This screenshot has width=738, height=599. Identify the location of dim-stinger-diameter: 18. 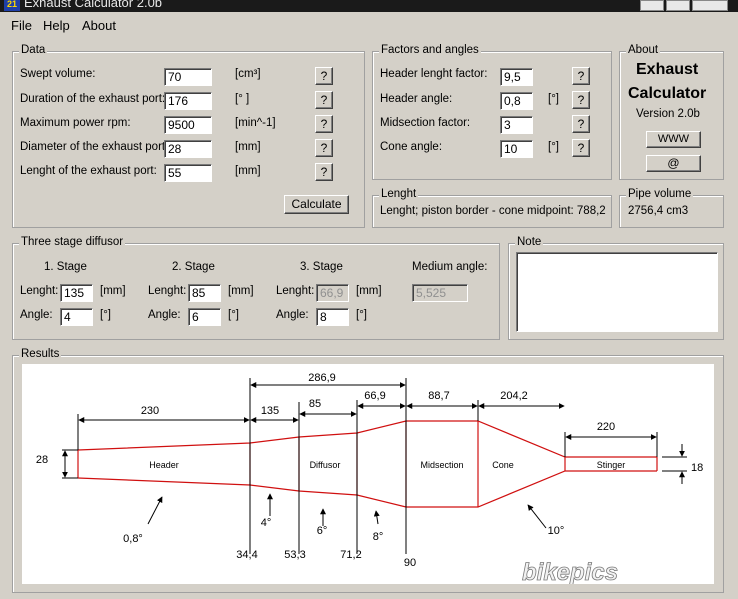
(697, 468).